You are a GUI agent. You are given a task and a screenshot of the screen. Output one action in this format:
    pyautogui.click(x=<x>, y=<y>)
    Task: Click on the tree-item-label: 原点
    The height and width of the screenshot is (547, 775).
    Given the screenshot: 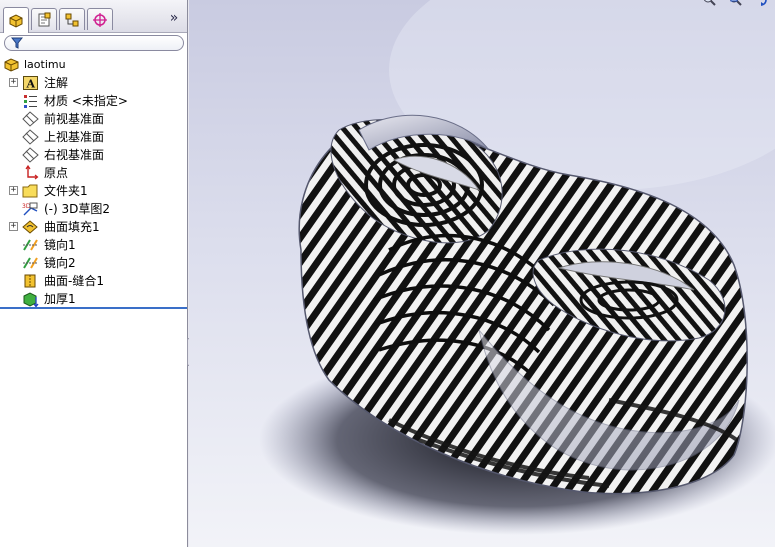 What is the action you would take?
    pyautogui.click(x=56, y=173)
    